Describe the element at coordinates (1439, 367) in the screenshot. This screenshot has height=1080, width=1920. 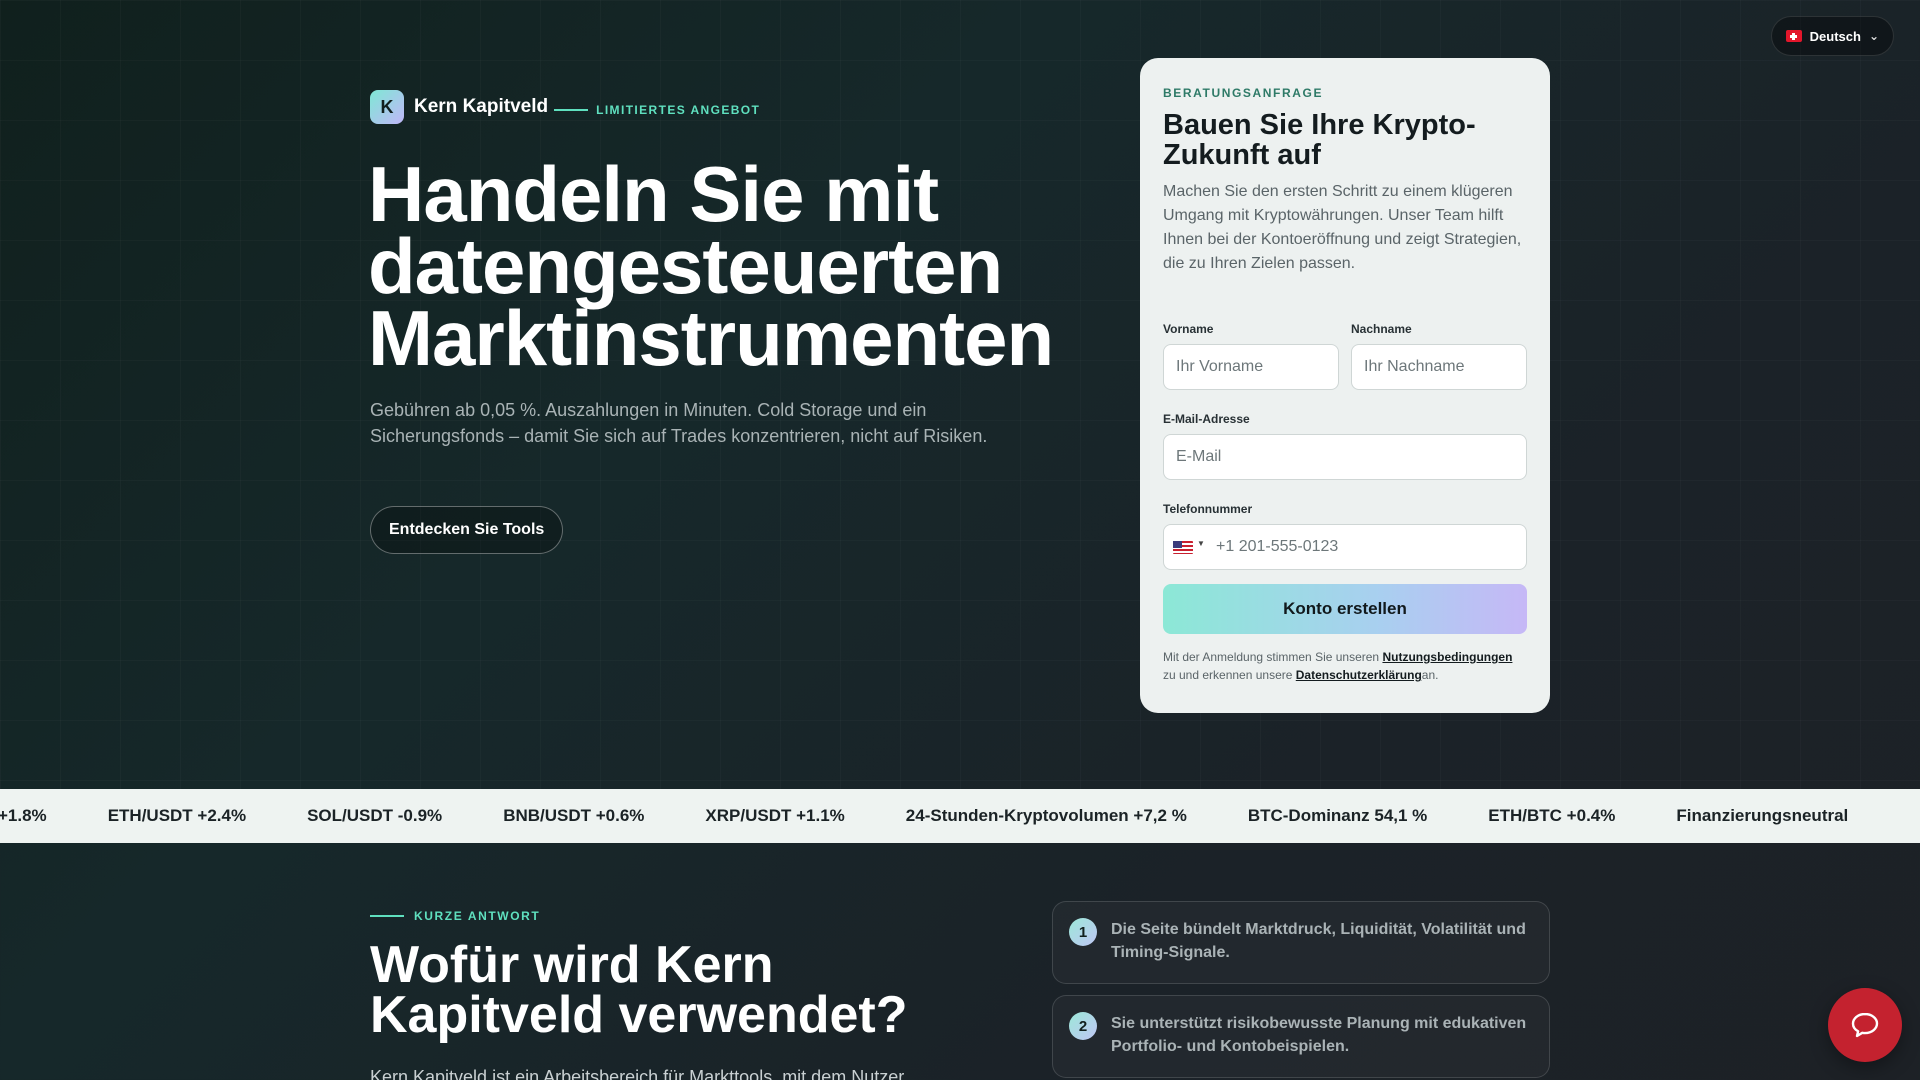
I see `last-name-input` at that location.